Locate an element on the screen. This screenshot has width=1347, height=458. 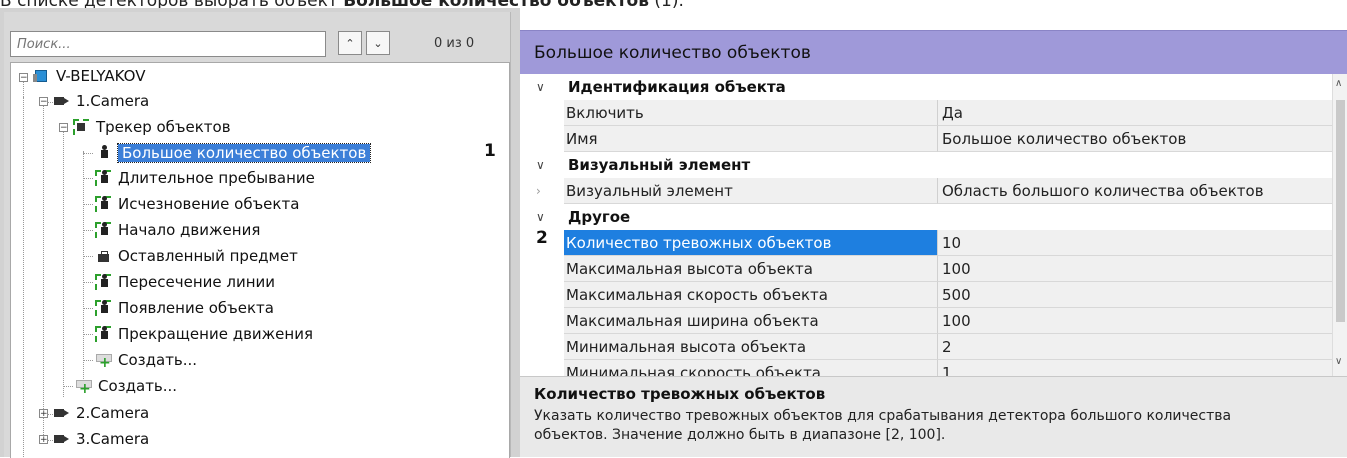
tree-node-server: V-BELYAKOV is located at coordinates (89, 76).